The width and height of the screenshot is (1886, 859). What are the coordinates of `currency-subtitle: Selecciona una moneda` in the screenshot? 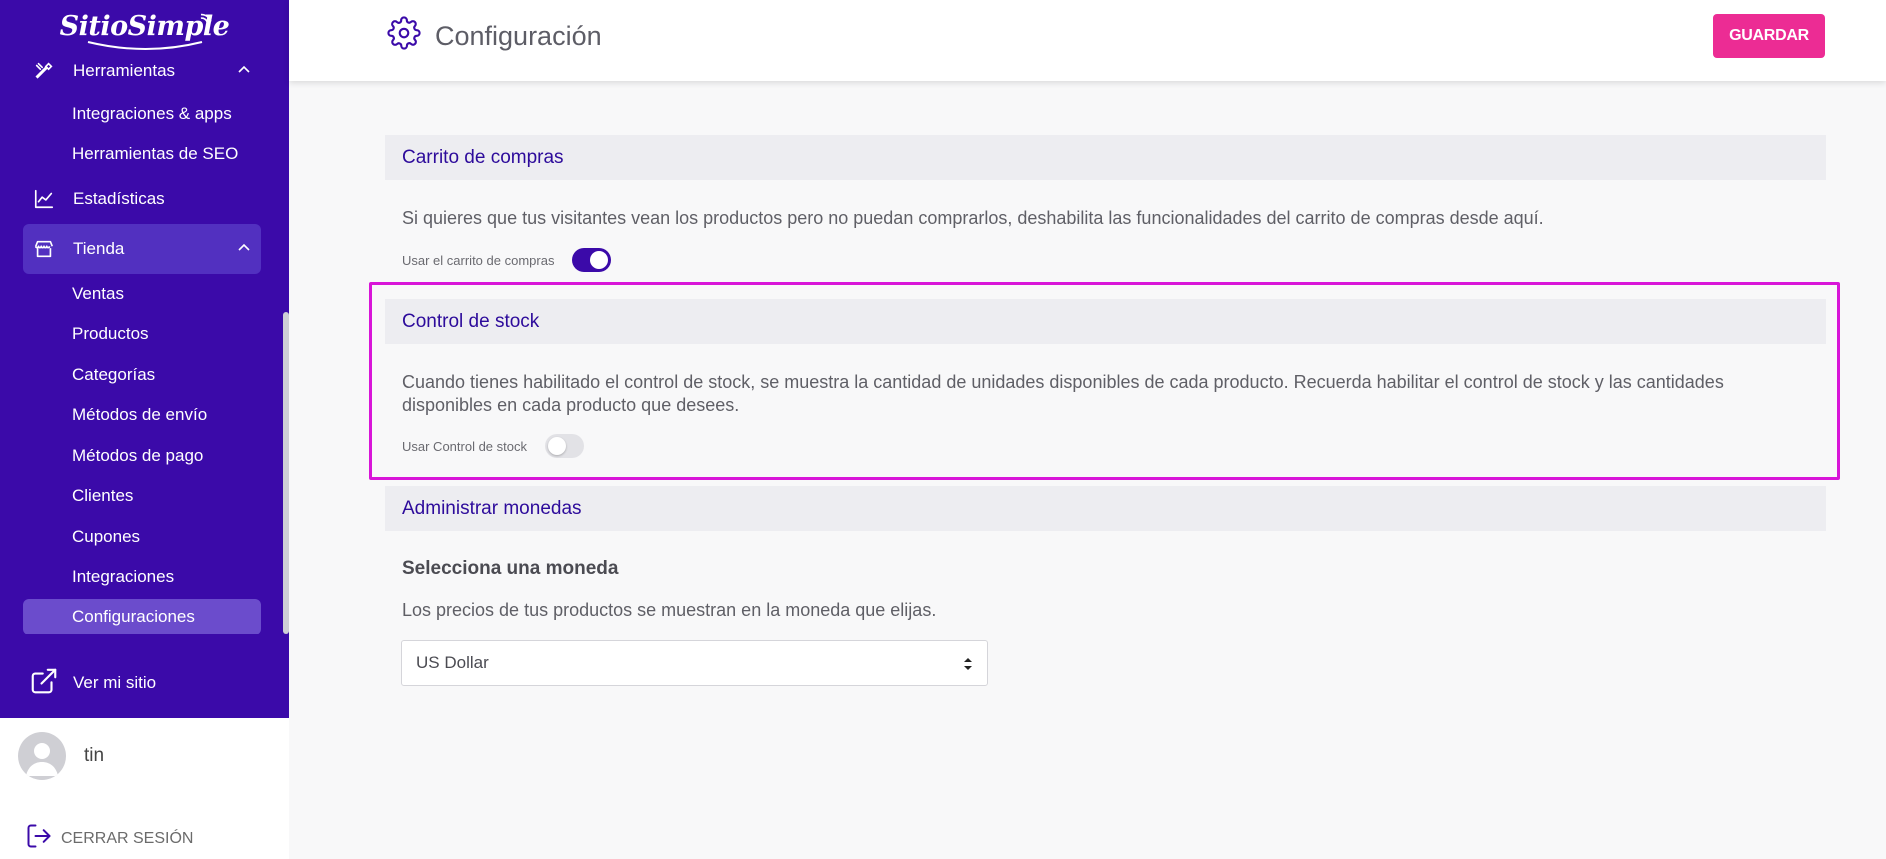 It's located at (510, 568).